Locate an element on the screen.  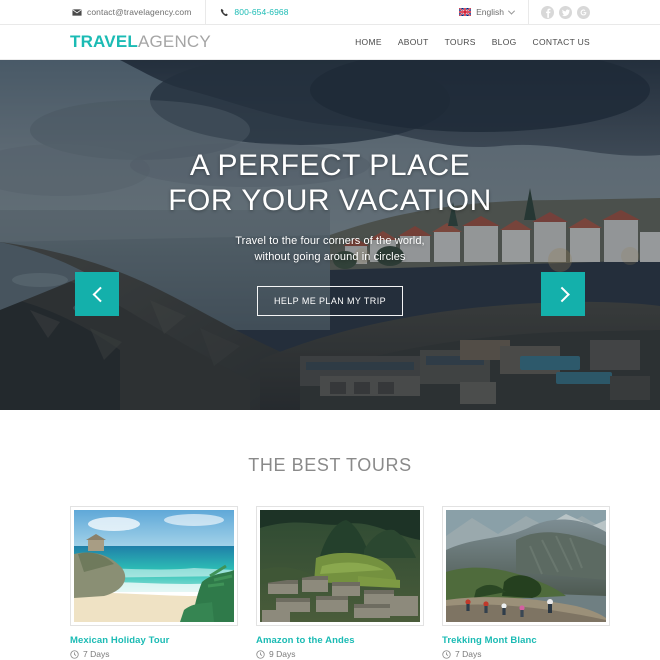
language-label: English is located at coordinates (490, 12).